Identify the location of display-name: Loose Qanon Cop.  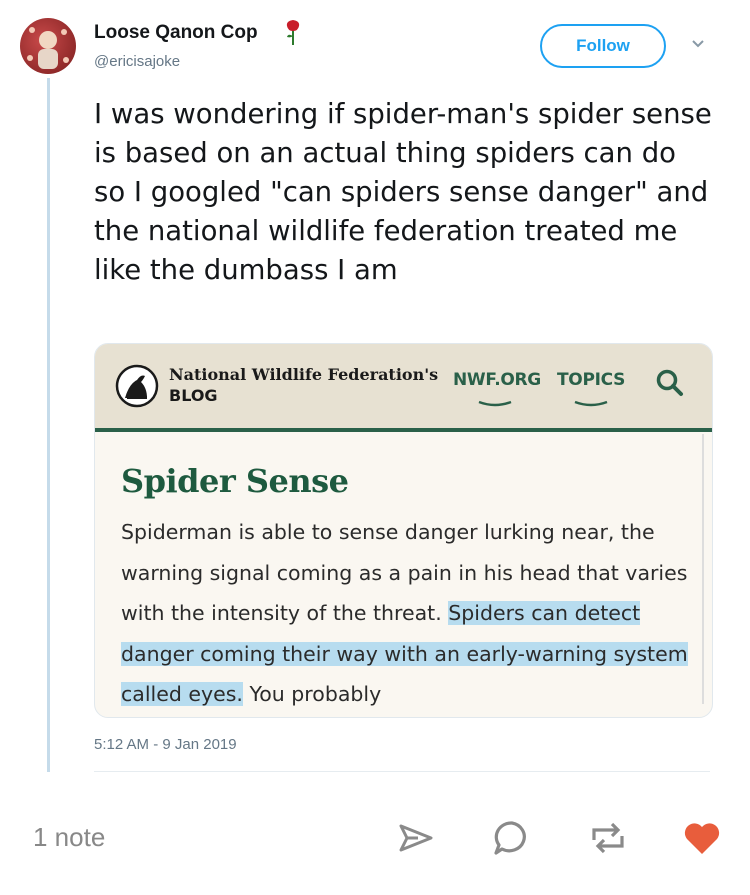
(176, 33).